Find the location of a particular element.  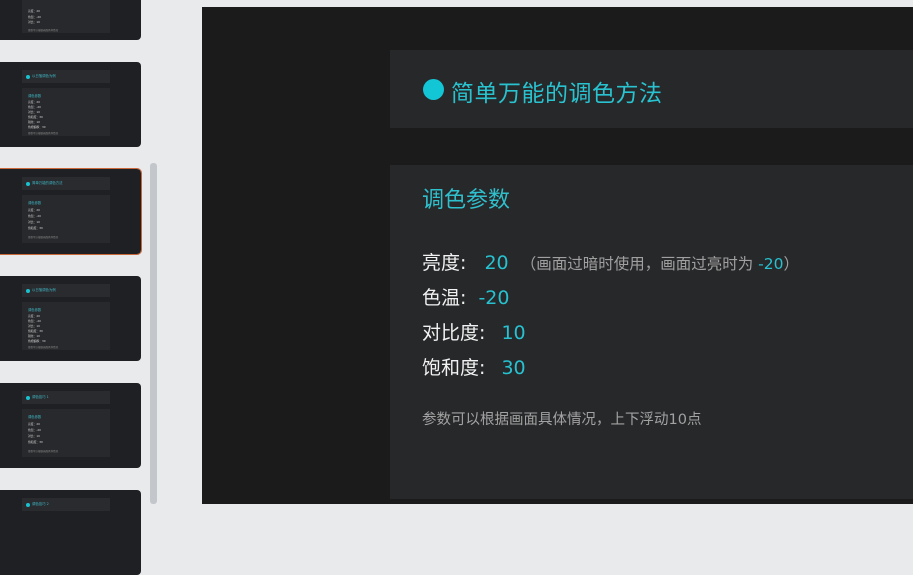

param-row-temperature: 色温: -20 is located at coordinates (466, 296).